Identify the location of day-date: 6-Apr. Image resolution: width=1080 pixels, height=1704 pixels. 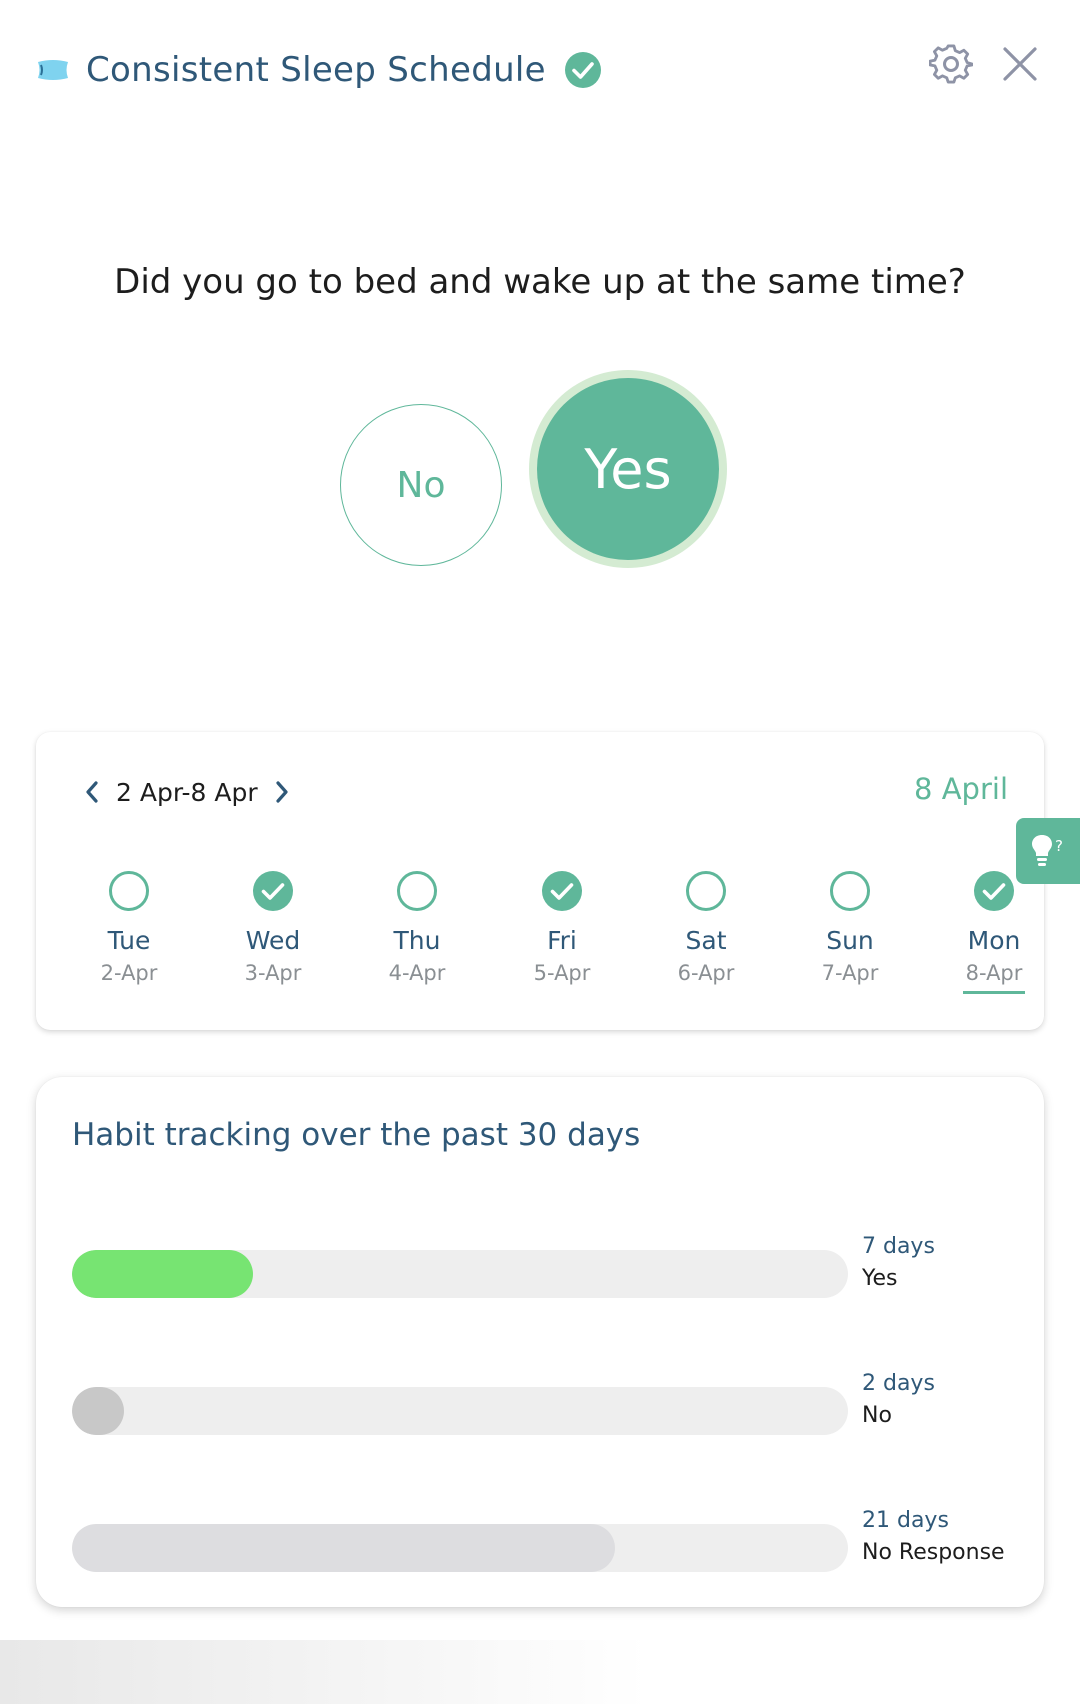
(706, 973).